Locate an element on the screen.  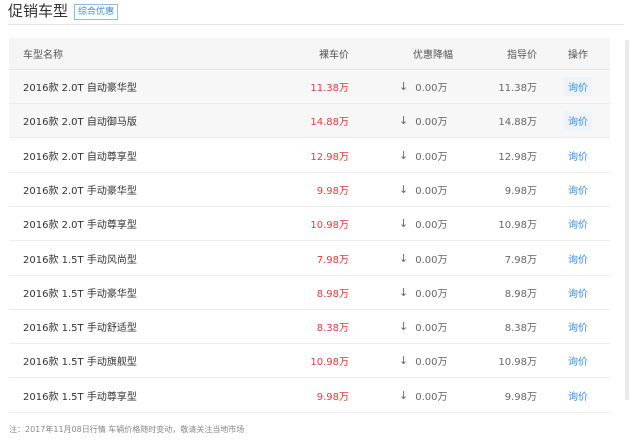
table-row: 2016款 2.0T 手动尊享型 10.98万 ↓ 0.00万 10.98万 询价 is located at coordinates (309, 224).